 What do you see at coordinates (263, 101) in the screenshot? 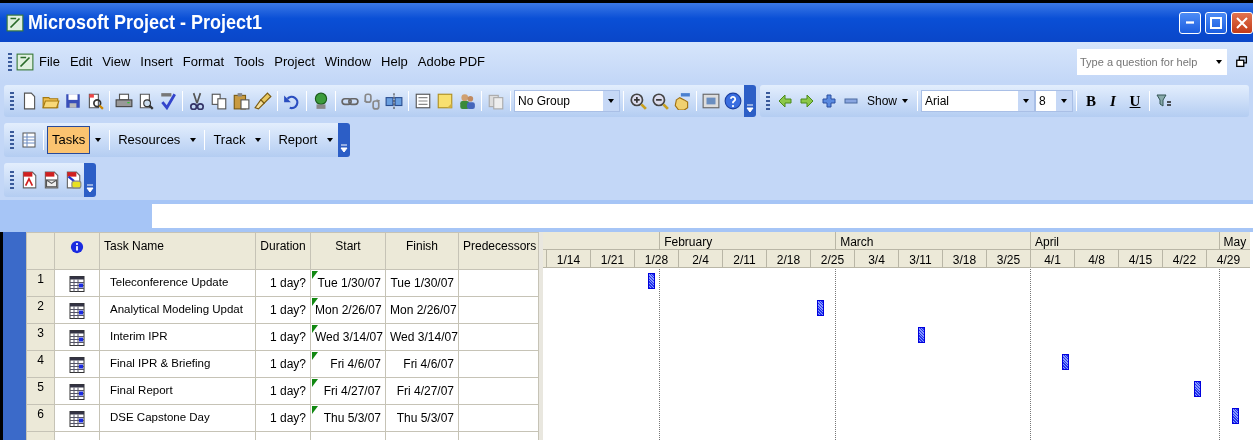
I see `paintbrush-button` at bounding box center [263, 101].